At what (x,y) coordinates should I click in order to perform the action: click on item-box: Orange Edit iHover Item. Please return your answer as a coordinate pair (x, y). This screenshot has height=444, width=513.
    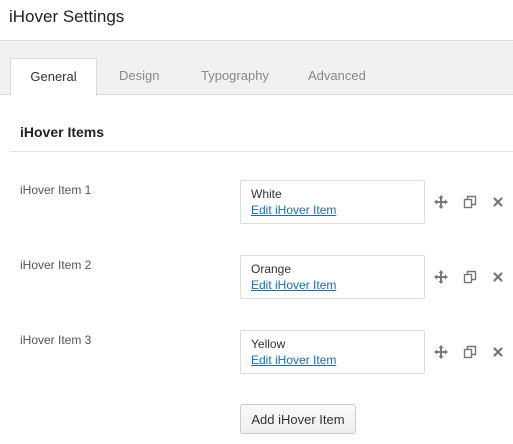
    Looking at the image, I should click on (332, 277).